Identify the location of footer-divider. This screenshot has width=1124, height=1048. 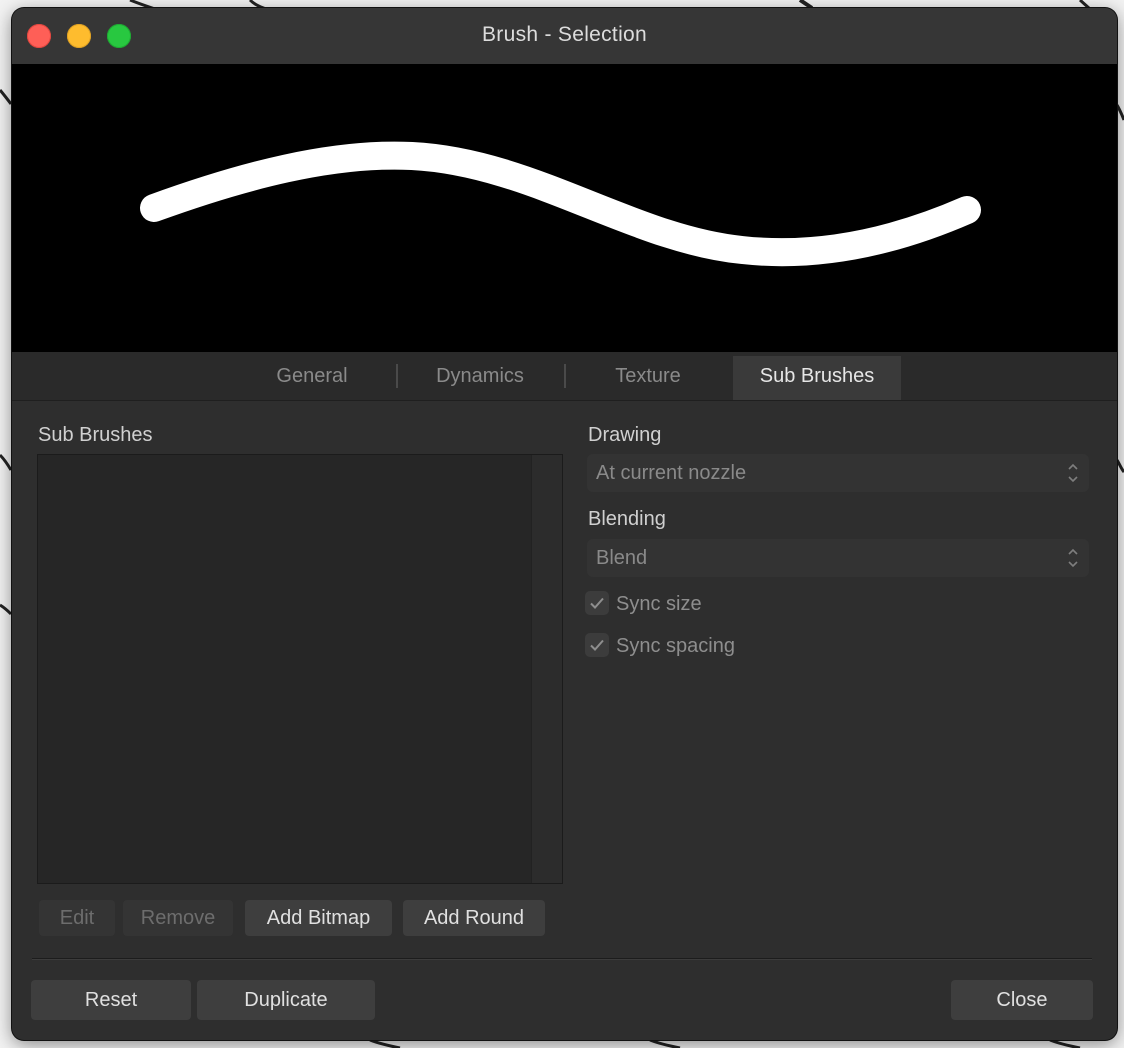
(562, 959).